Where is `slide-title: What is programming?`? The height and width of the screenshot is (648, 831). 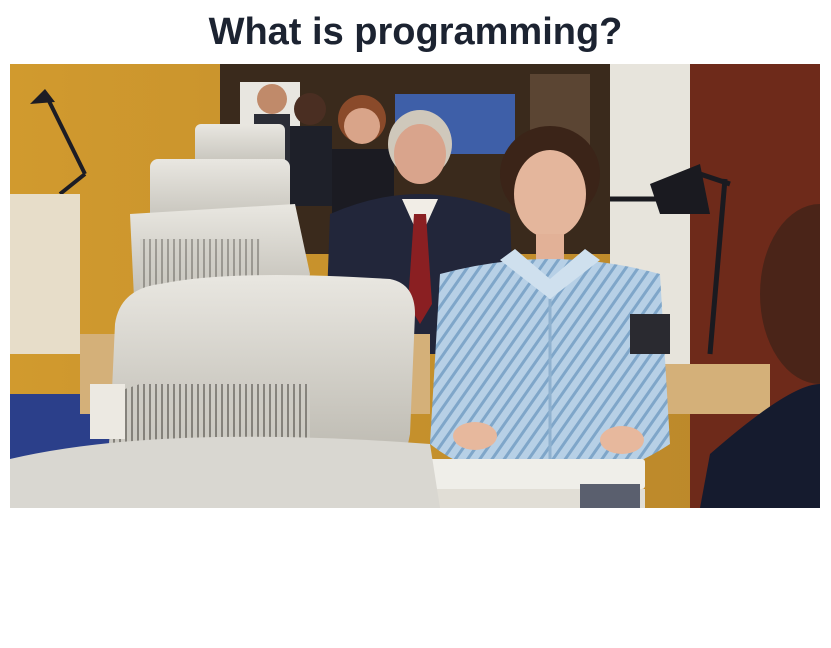 slide-title: What is programming? is located at coordinates (415, 32).